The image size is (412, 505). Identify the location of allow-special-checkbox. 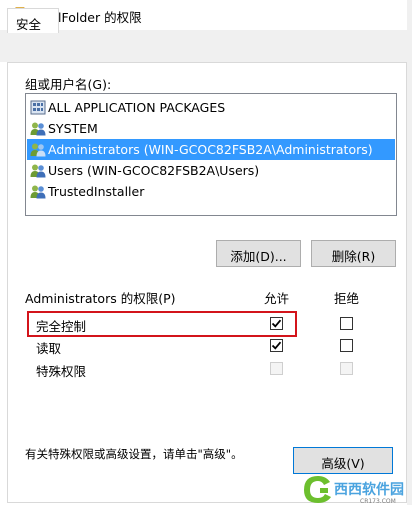
(276, 368).